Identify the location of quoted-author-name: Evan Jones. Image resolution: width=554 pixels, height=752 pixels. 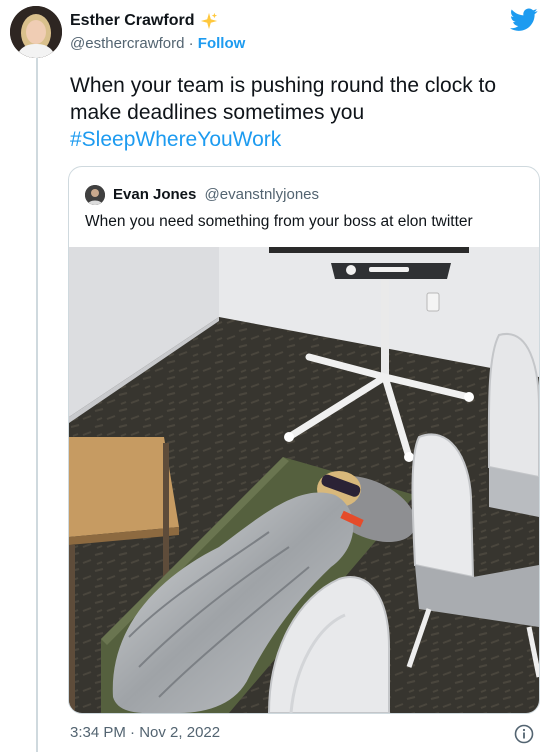
(155, 194).